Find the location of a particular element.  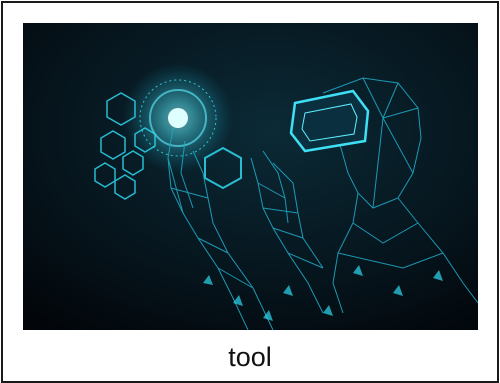

touch-glow is located at coordinates (178, 118).